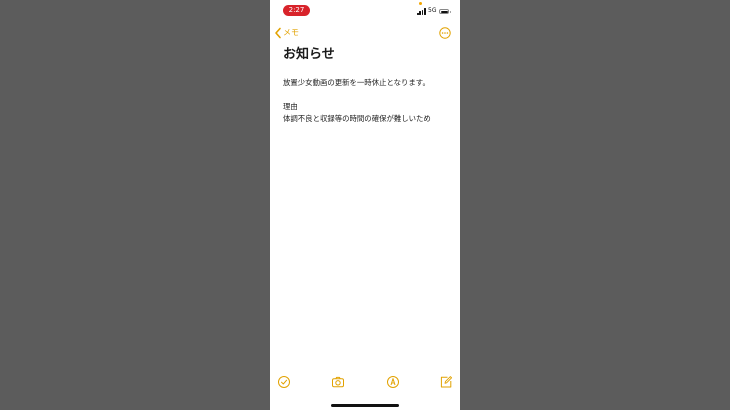 The height and width of the screenshot is (410, 730). I want to click on more-options-icon, so click(445, 33).